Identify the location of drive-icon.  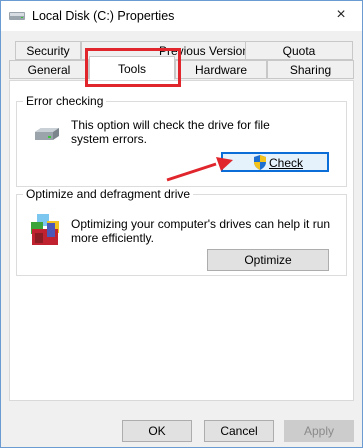
(47, 134).